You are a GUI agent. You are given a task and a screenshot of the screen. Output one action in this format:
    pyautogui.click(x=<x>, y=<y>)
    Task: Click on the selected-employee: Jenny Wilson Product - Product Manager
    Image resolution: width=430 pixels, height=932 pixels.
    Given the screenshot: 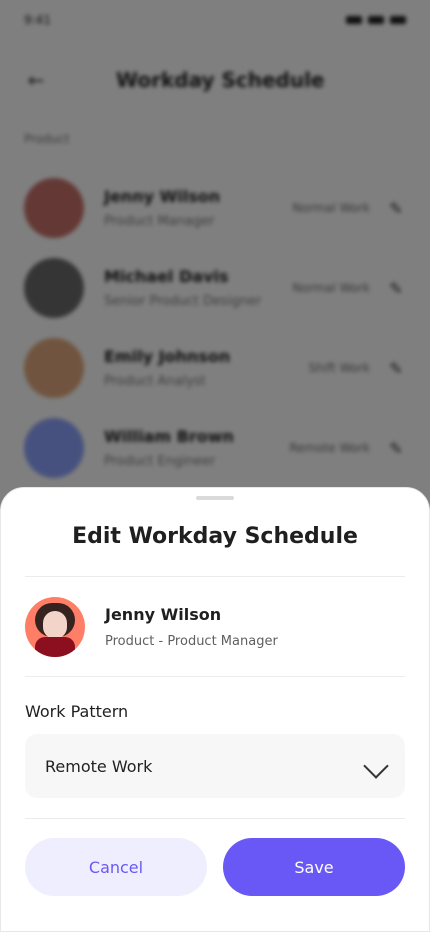 What is the action you would take?
    pyautogui.click(x=215, y=627)
    